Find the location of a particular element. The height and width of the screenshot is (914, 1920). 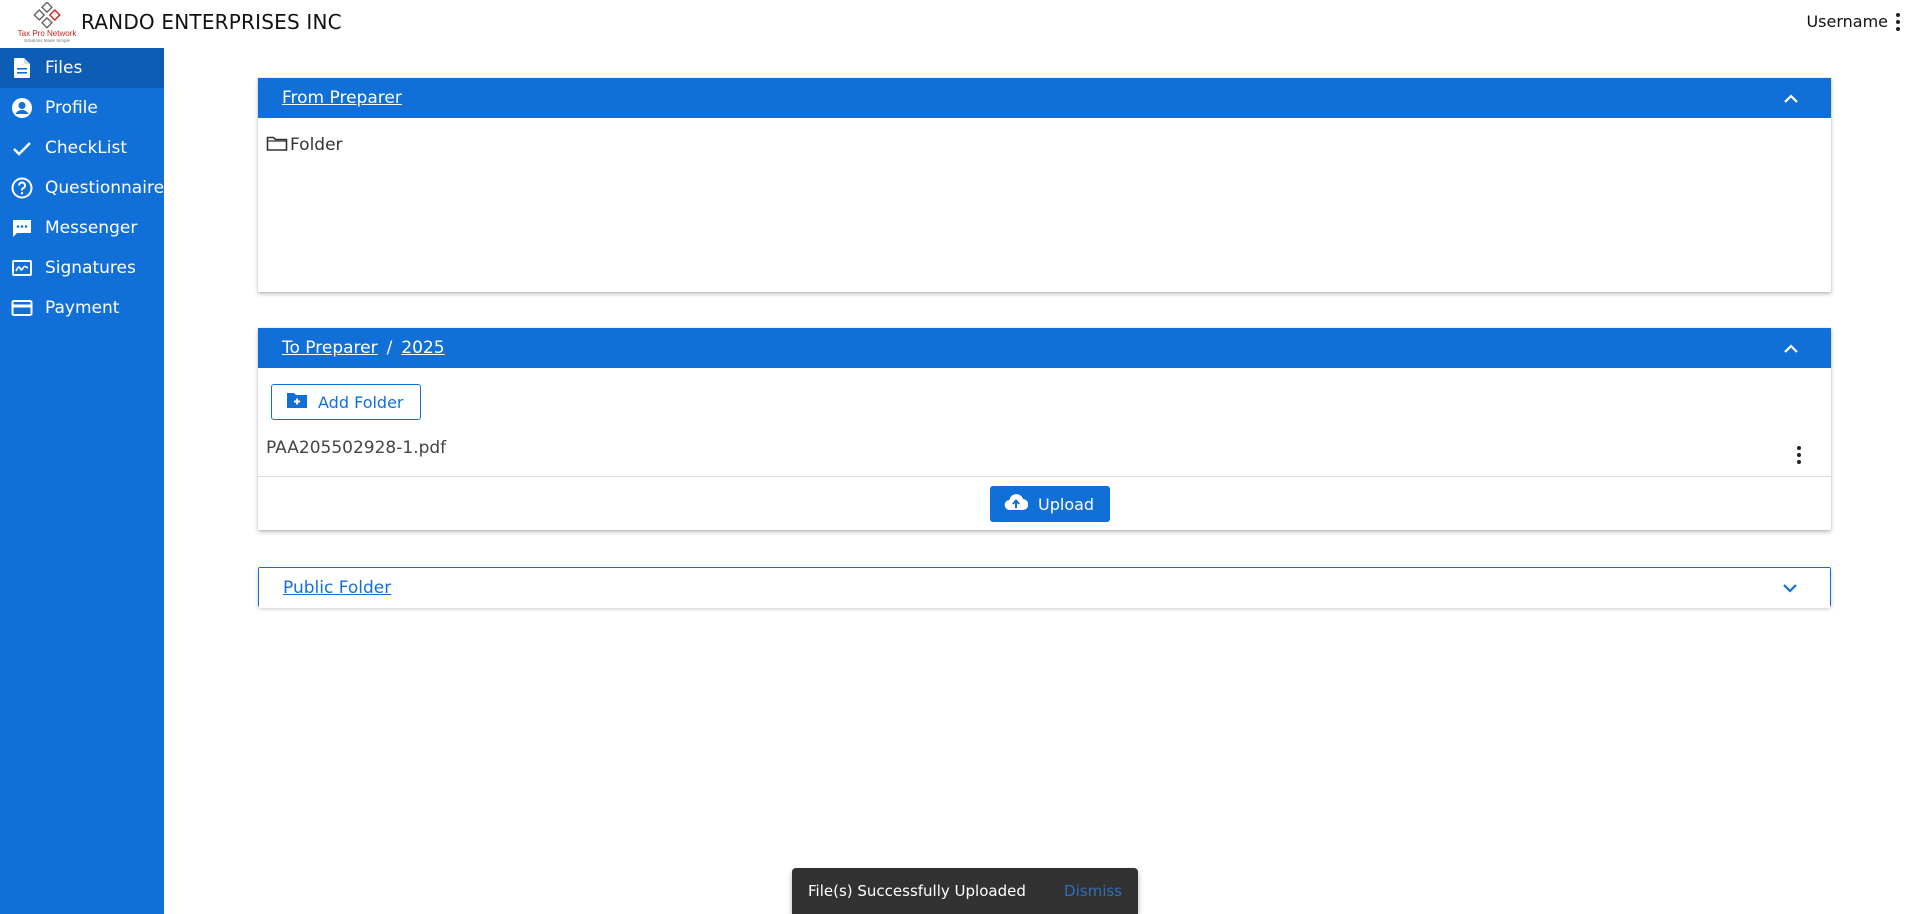

add-folder-label: Add Folder is located at coordinates (361, 402).